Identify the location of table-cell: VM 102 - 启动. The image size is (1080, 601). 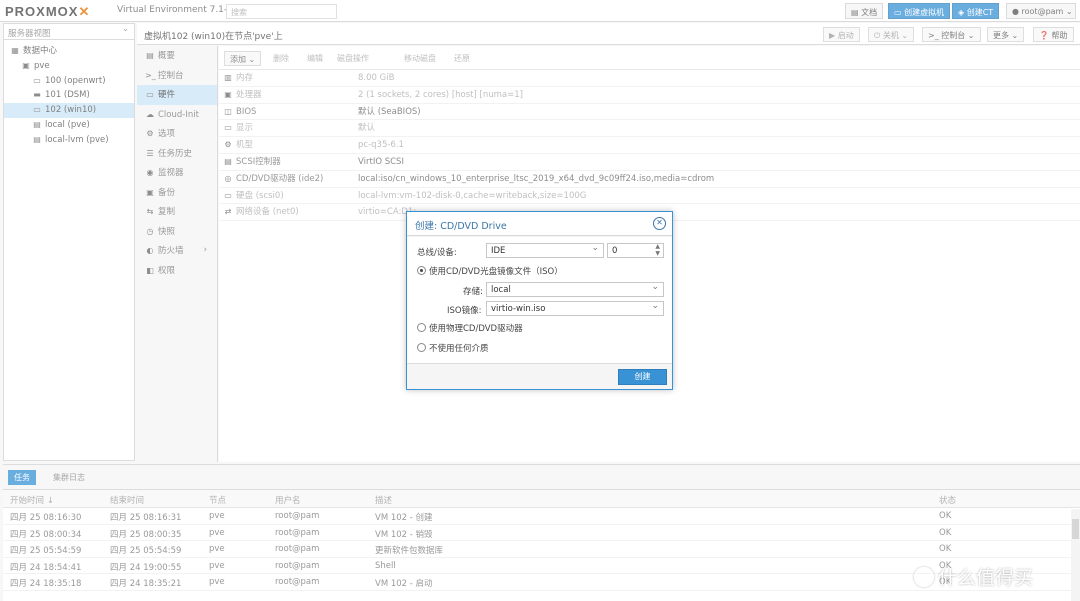
(404, 584).